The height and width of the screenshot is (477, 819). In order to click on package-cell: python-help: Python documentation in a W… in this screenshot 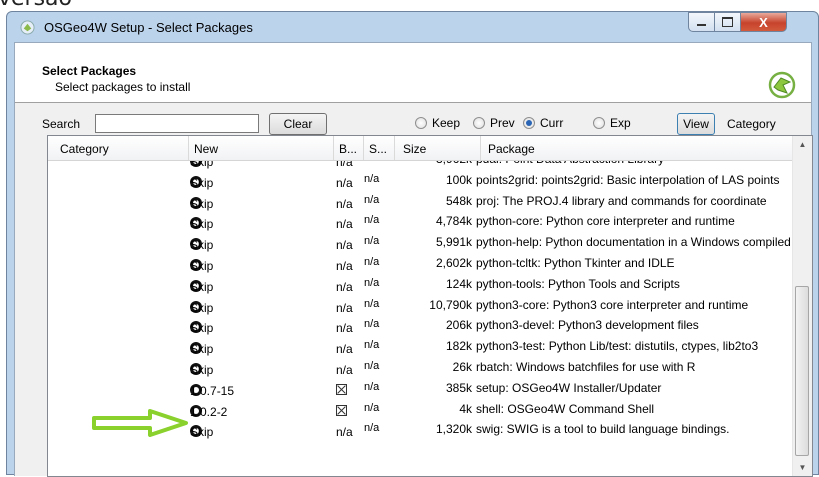, I will do `click(633, 242)`.